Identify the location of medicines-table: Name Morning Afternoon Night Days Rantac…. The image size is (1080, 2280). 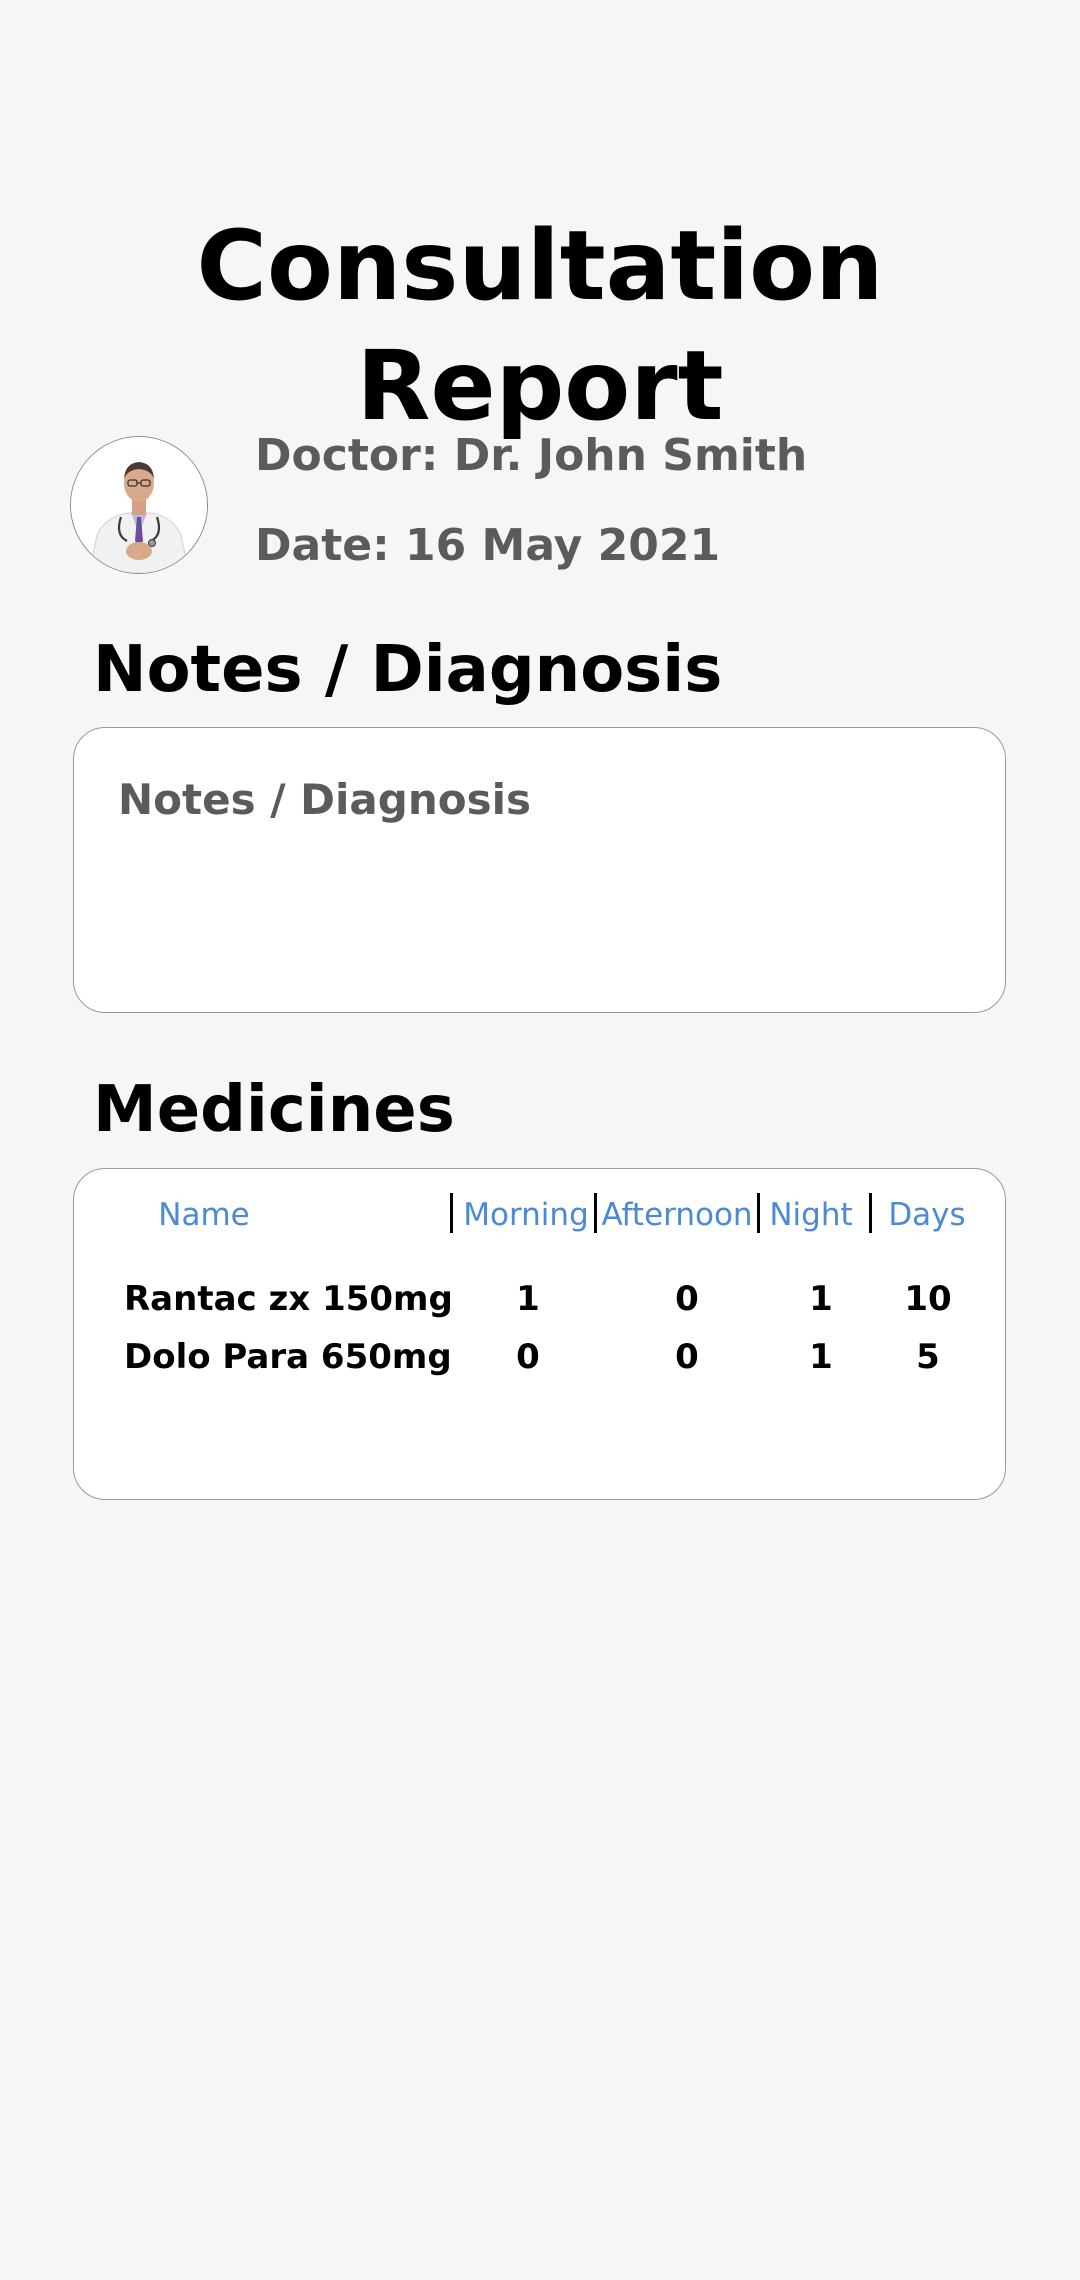
(539, 1334).